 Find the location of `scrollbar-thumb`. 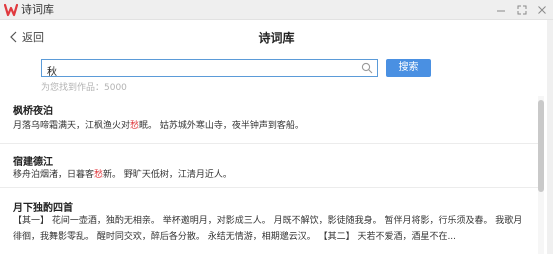

scrollbar-thumb is located at coordinates (541, 146).